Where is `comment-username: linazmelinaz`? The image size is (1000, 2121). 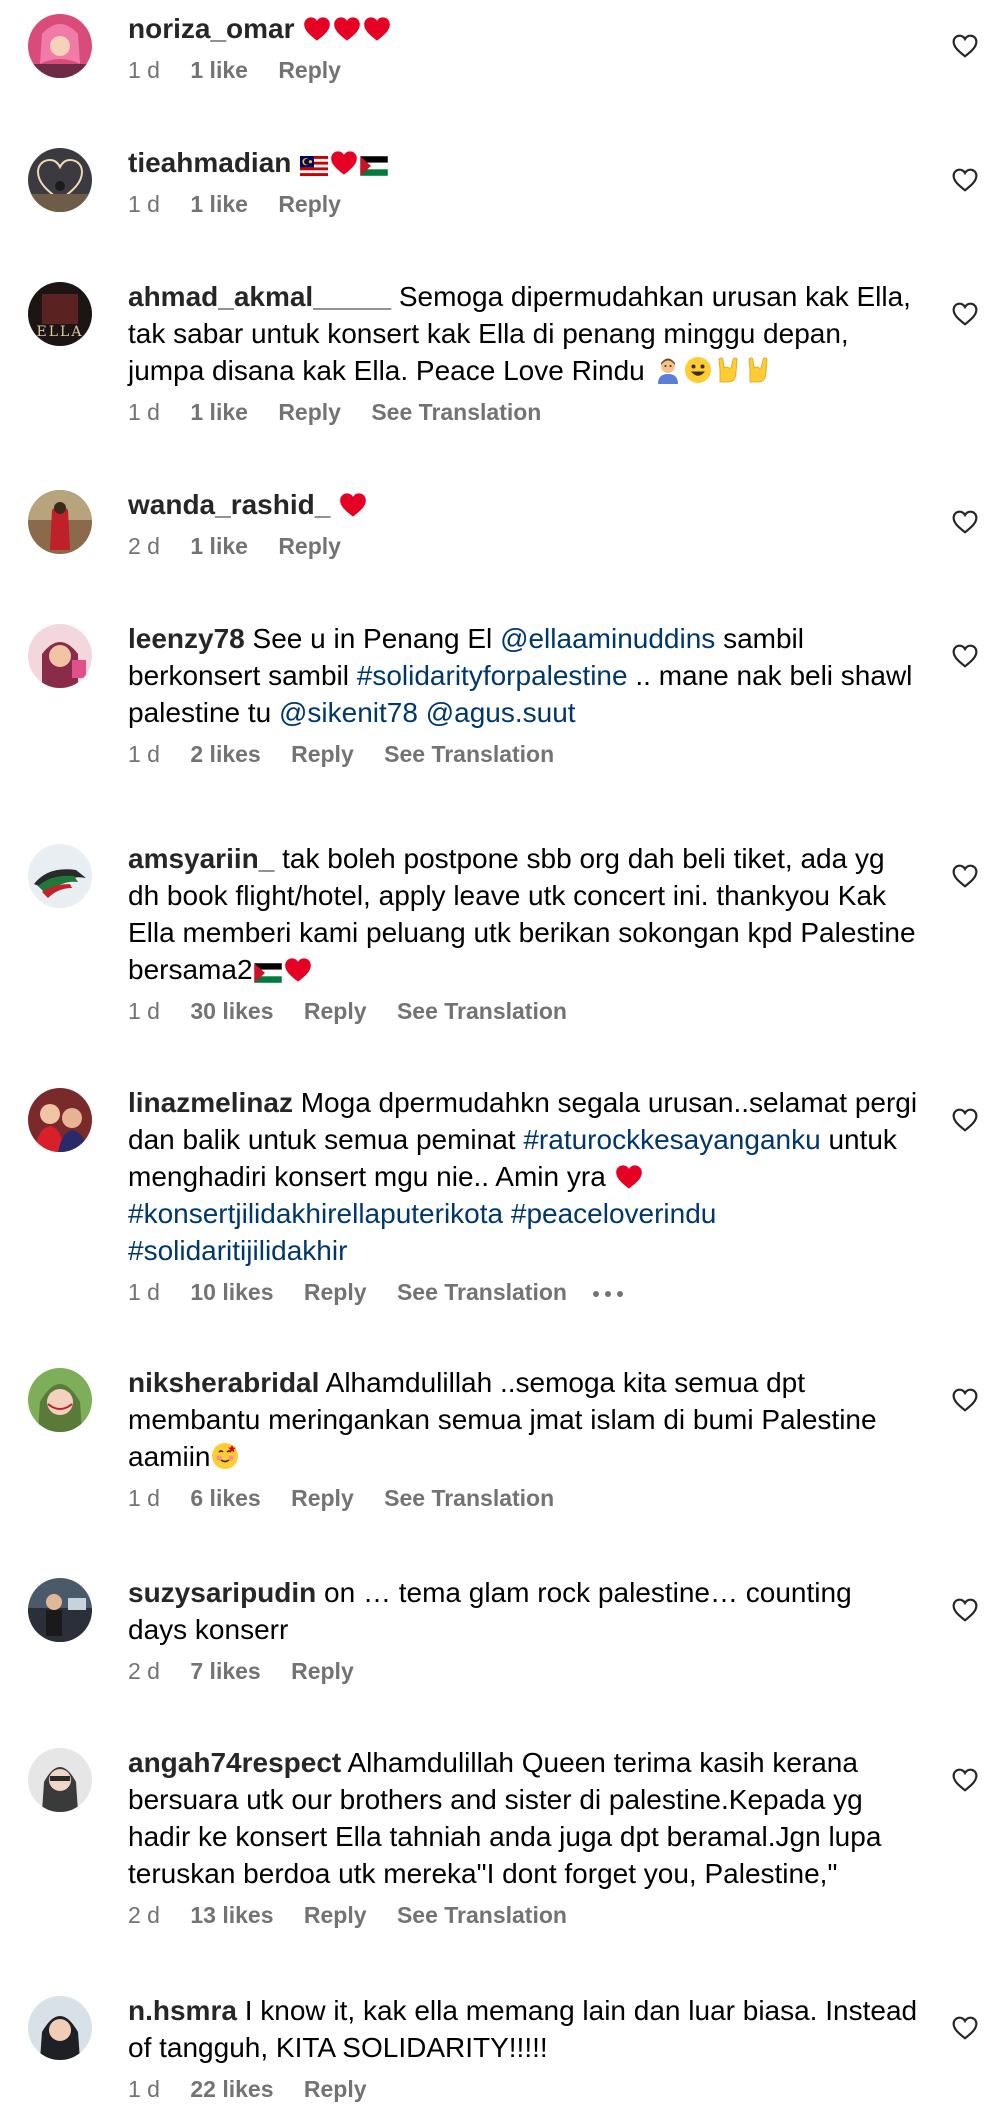 comment-username: linazmelinaz is located at coordinates (210, 1102).